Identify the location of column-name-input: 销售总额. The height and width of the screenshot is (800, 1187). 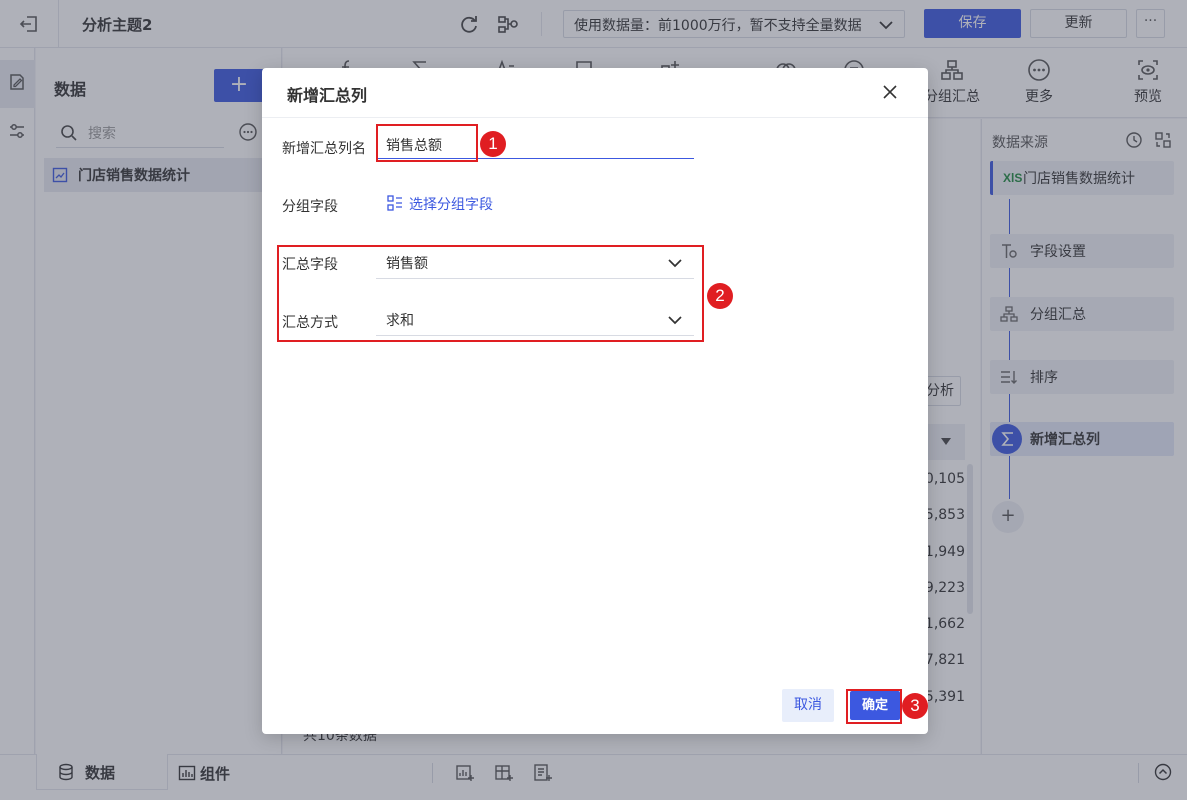
(535, 142).